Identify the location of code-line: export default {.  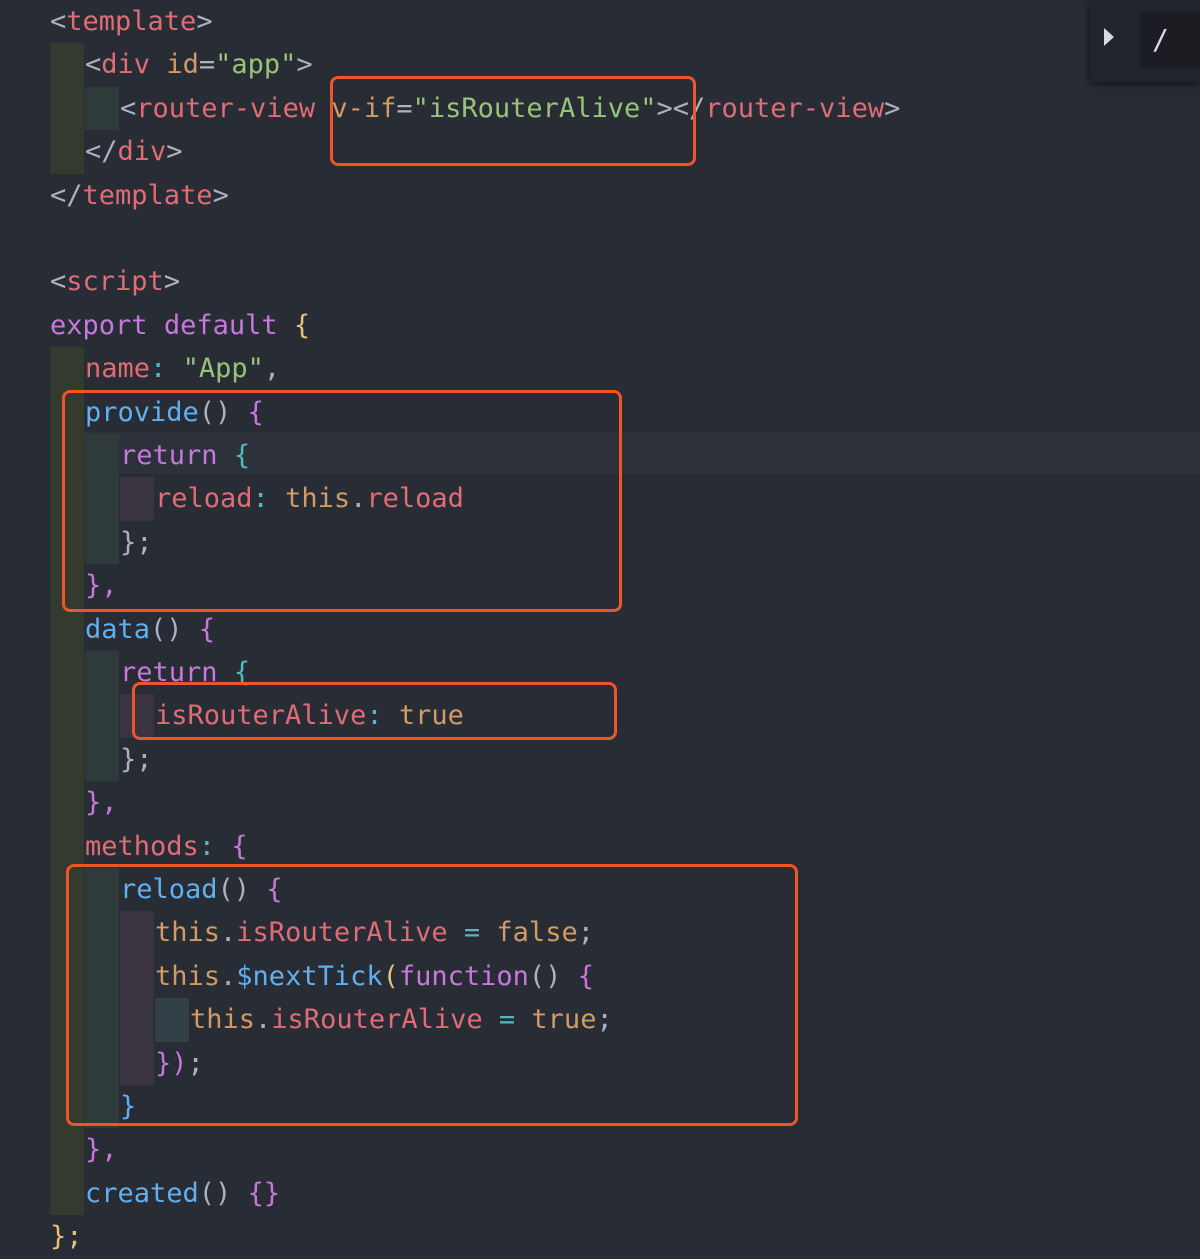
(180, 326).